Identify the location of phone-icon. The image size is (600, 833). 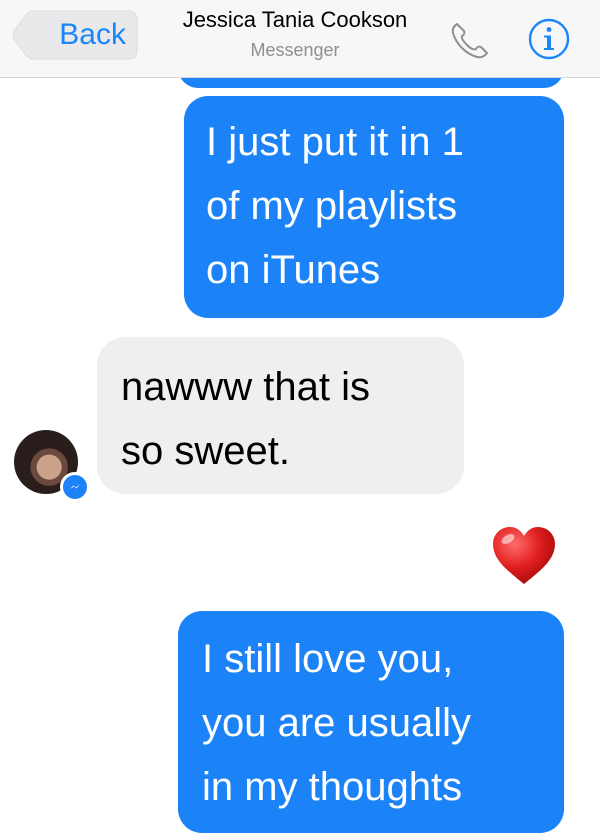
(471, 40).